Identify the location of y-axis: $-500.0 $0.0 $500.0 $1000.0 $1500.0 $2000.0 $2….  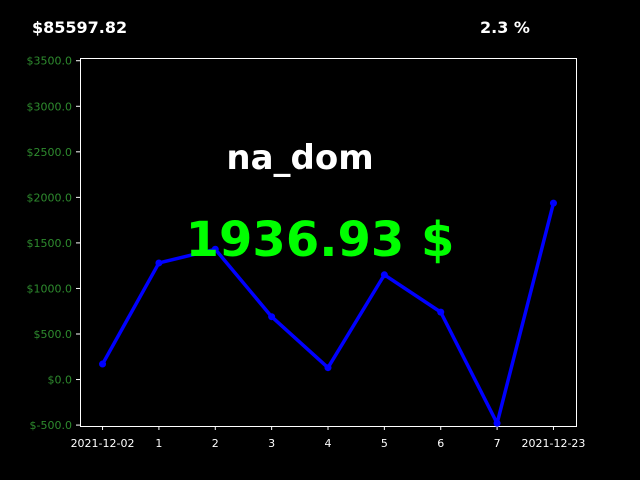
(53, 243).